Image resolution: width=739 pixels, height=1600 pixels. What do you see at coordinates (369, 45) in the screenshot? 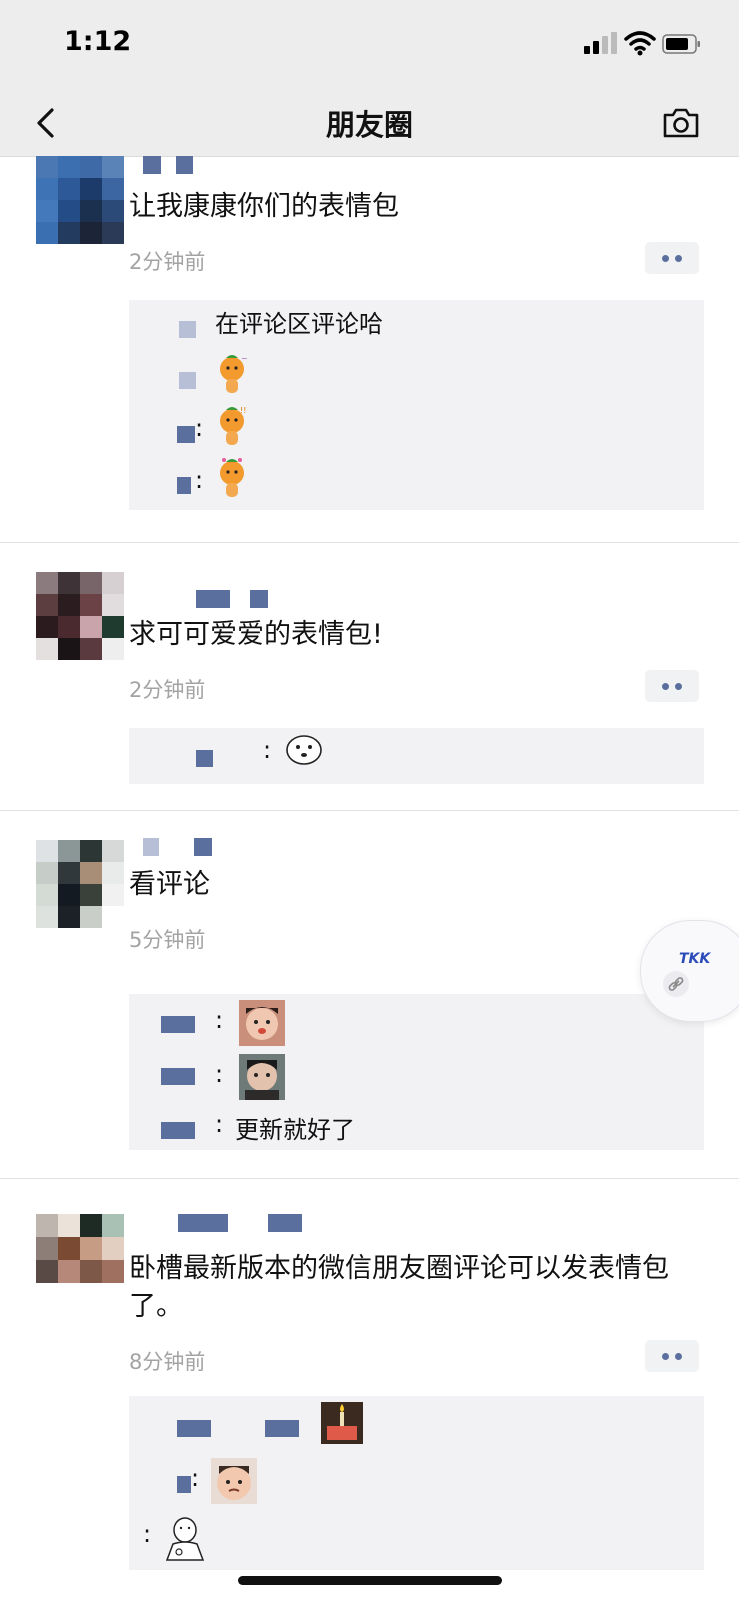
I see `status-bar: 1:12` at bounding box center [369, 45].